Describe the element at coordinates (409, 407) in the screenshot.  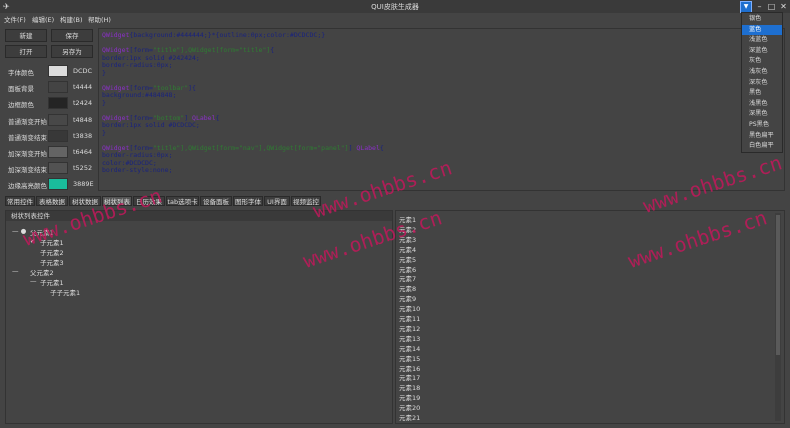
I see `list-item: 元素20` at that location.